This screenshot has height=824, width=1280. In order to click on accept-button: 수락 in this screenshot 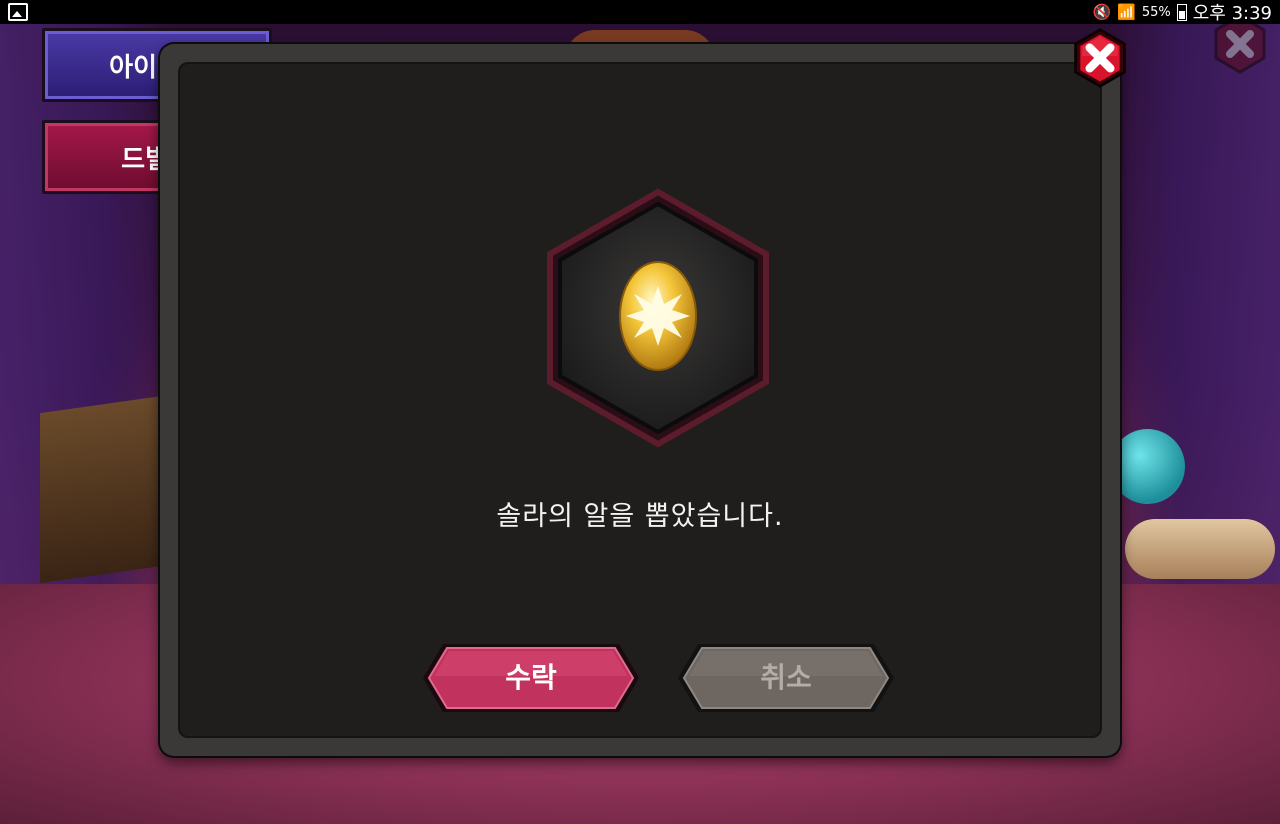, I will do `click(531, 678)`.